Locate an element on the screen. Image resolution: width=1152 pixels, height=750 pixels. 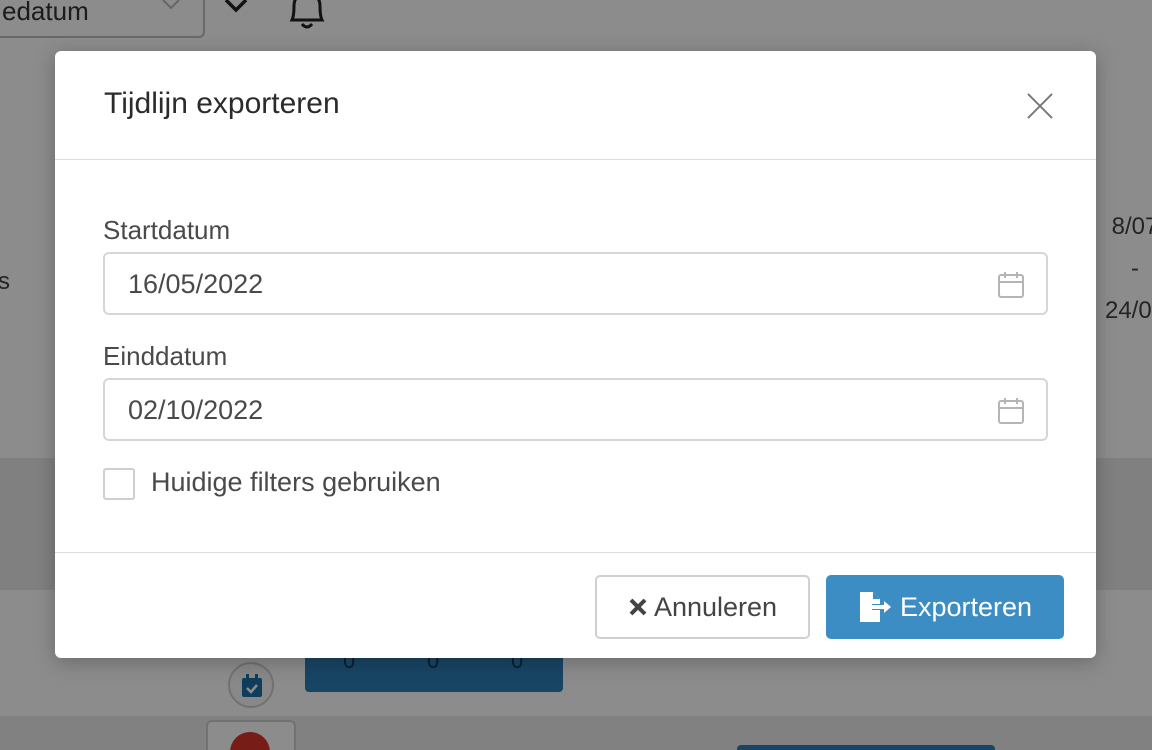
dialog-footer: Annuleren Exporteren is located at coordinates (575, 605).